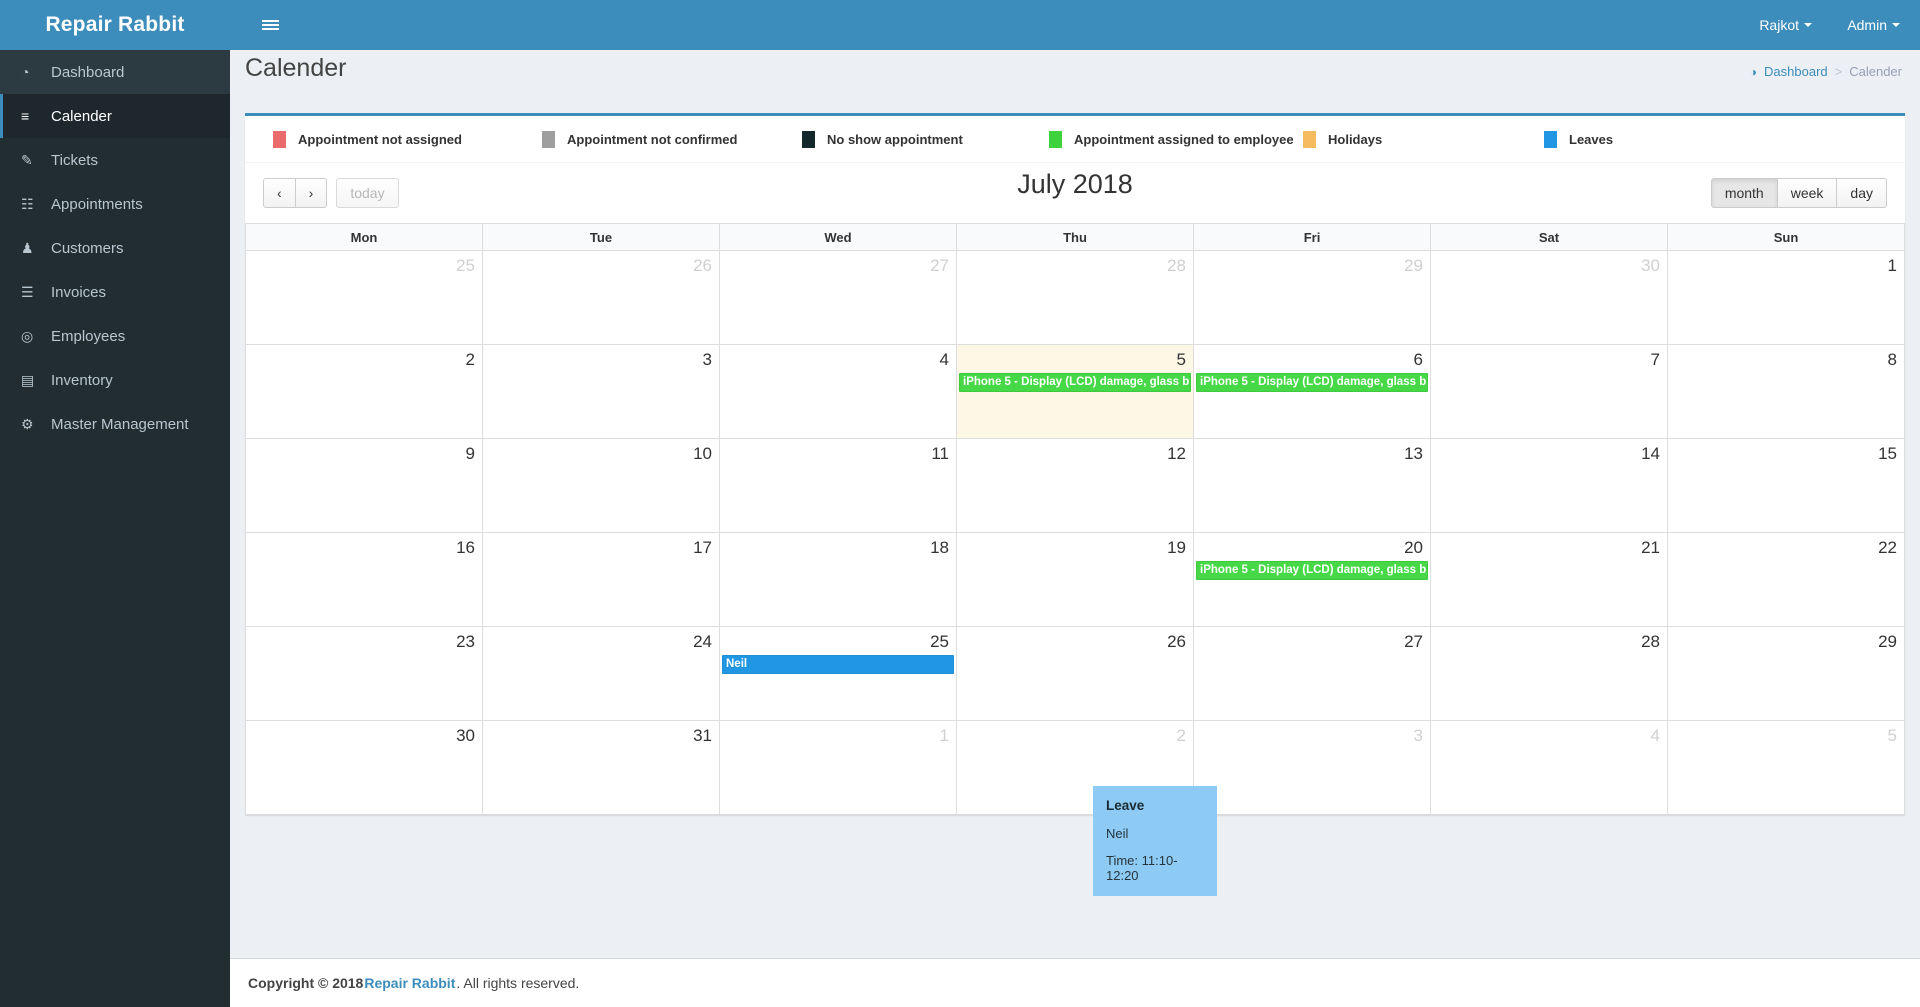 This screenshot has width=1920, height=1007. I want to click on content-header: Calender ◑ Dashboard > Calender, so click(1075, 72).